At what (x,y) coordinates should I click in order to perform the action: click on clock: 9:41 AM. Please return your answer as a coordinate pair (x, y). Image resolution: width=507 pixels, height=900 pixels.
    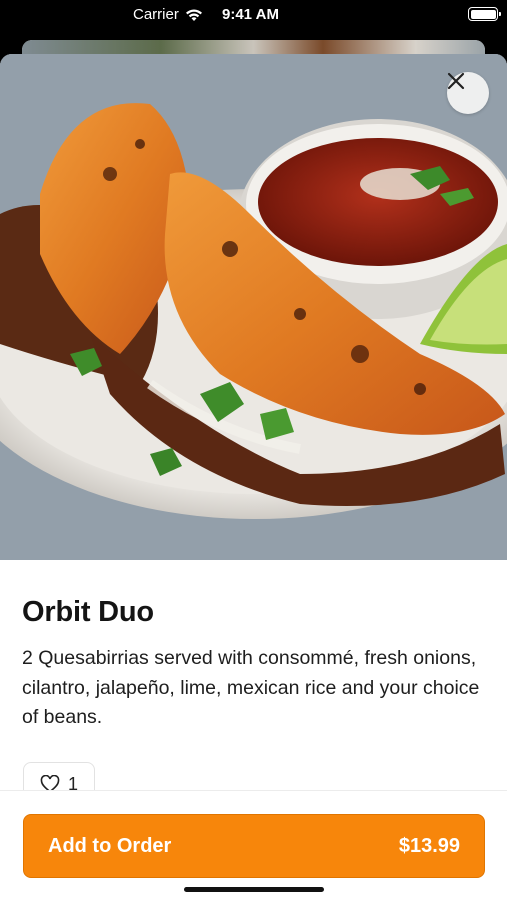
    Looking at the image, I should click on (250, 14).